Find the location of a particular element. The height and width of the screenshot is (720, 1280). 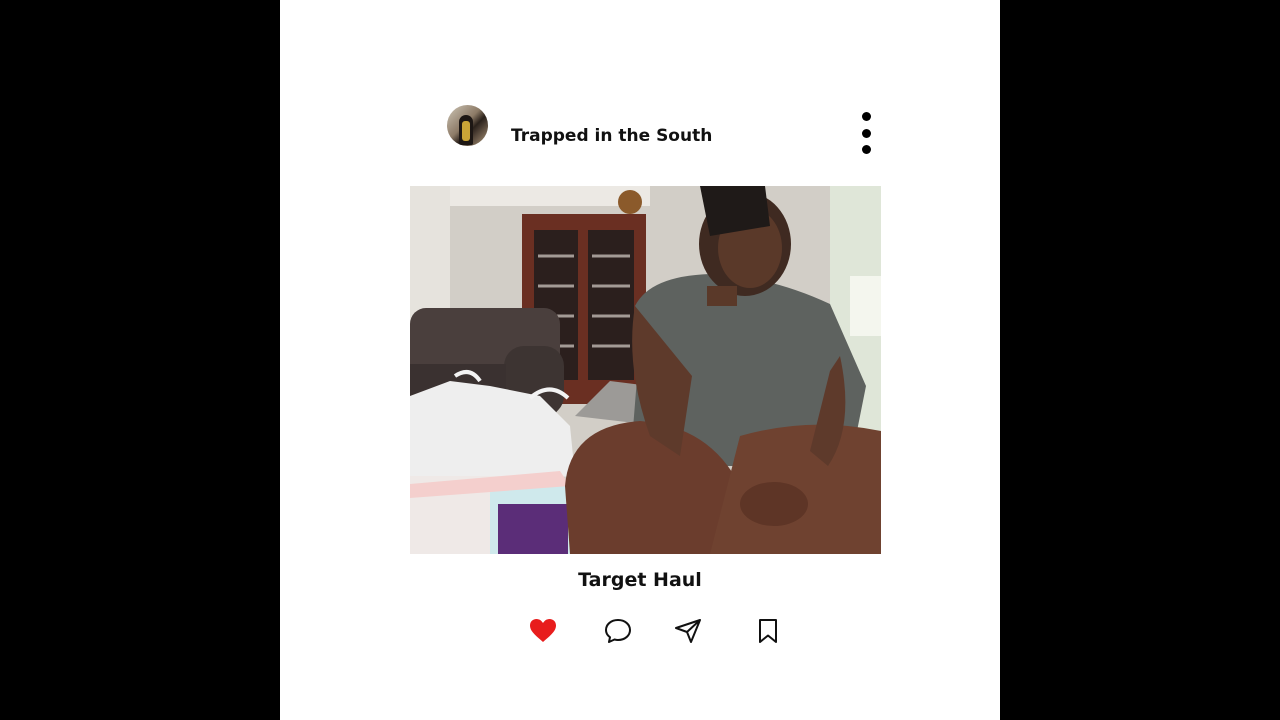

post-caption: Target Haul is located at coordinates (640, 580).